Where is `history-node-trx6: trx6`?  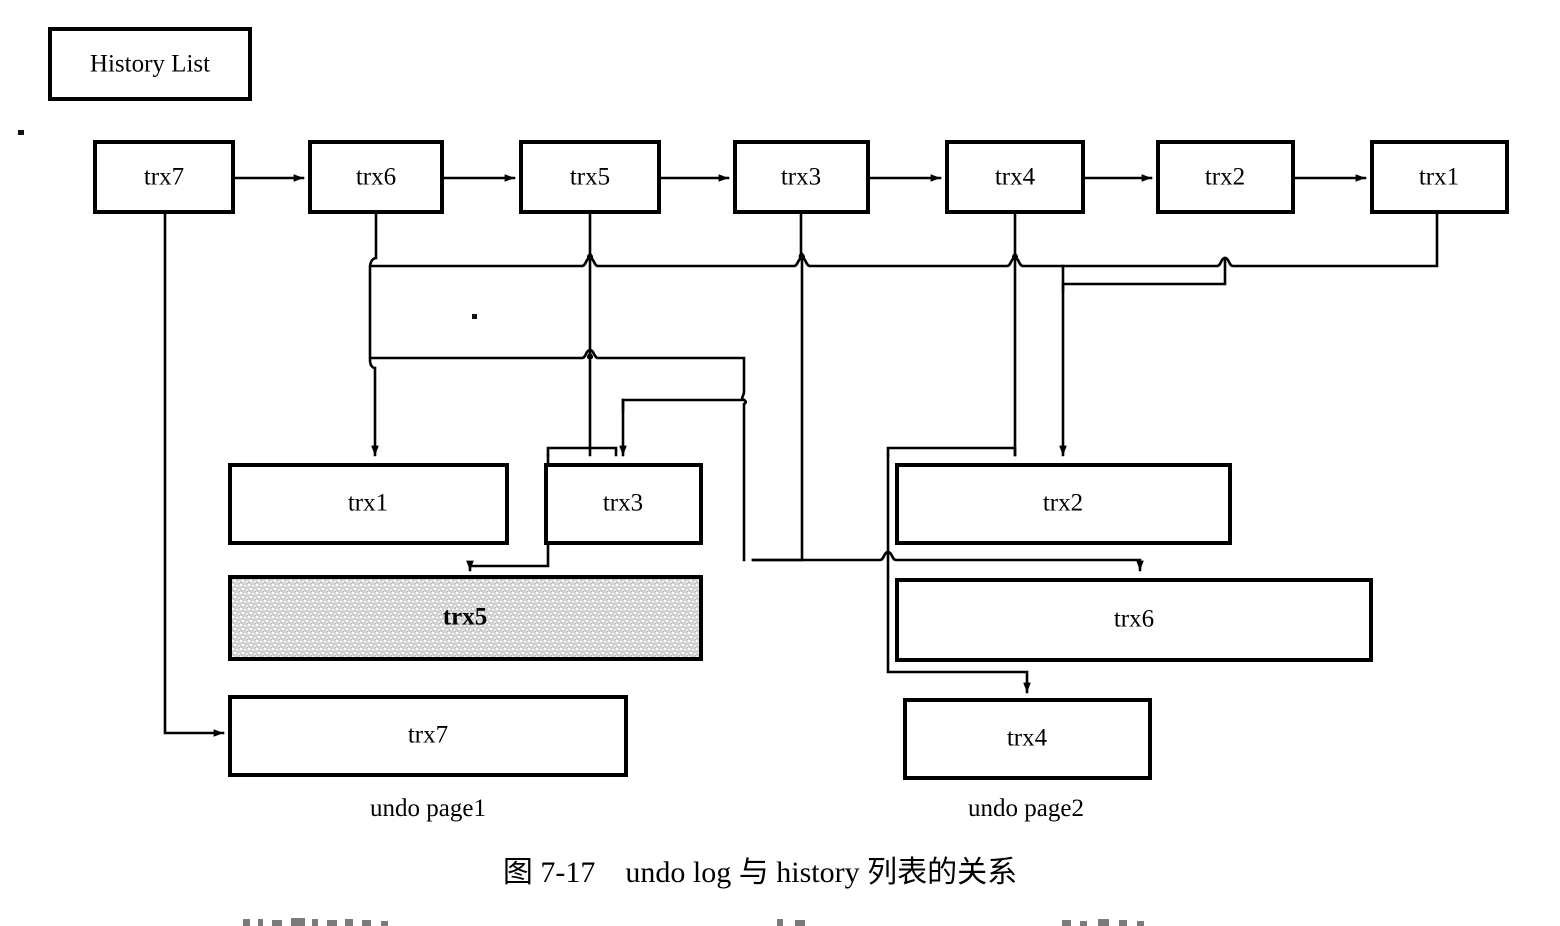 history-node-trx6: trx6 is located at coordinates (376, 177).